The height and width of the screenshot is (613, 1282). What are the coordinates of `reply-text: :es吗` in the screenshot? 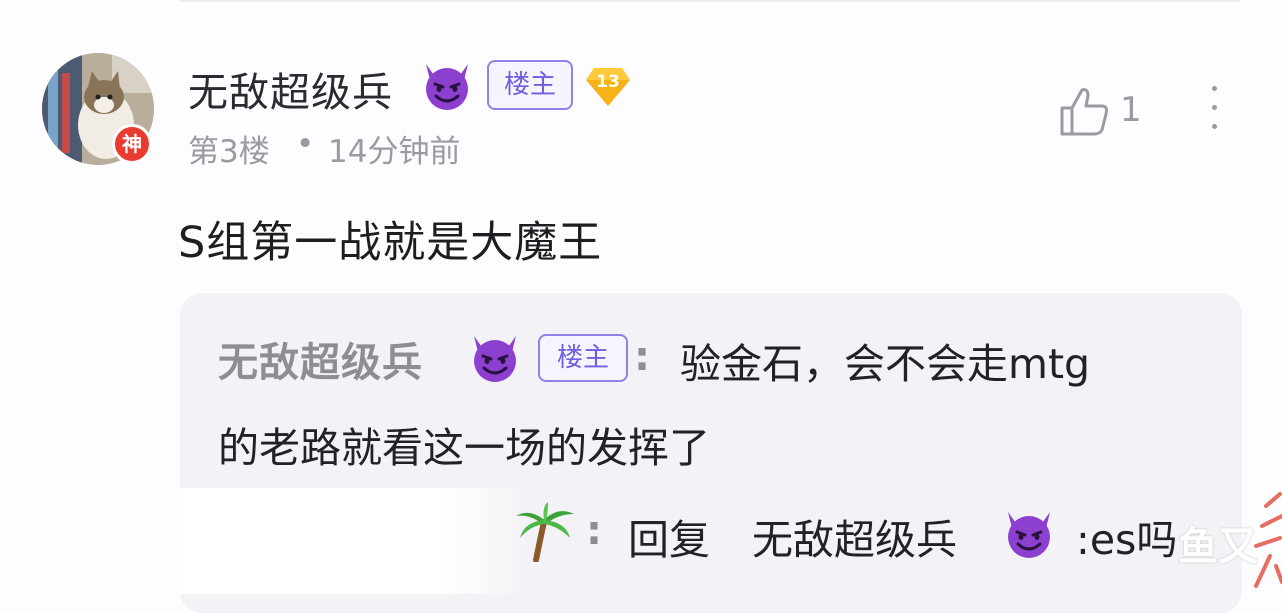 It's located at (1127, 540).